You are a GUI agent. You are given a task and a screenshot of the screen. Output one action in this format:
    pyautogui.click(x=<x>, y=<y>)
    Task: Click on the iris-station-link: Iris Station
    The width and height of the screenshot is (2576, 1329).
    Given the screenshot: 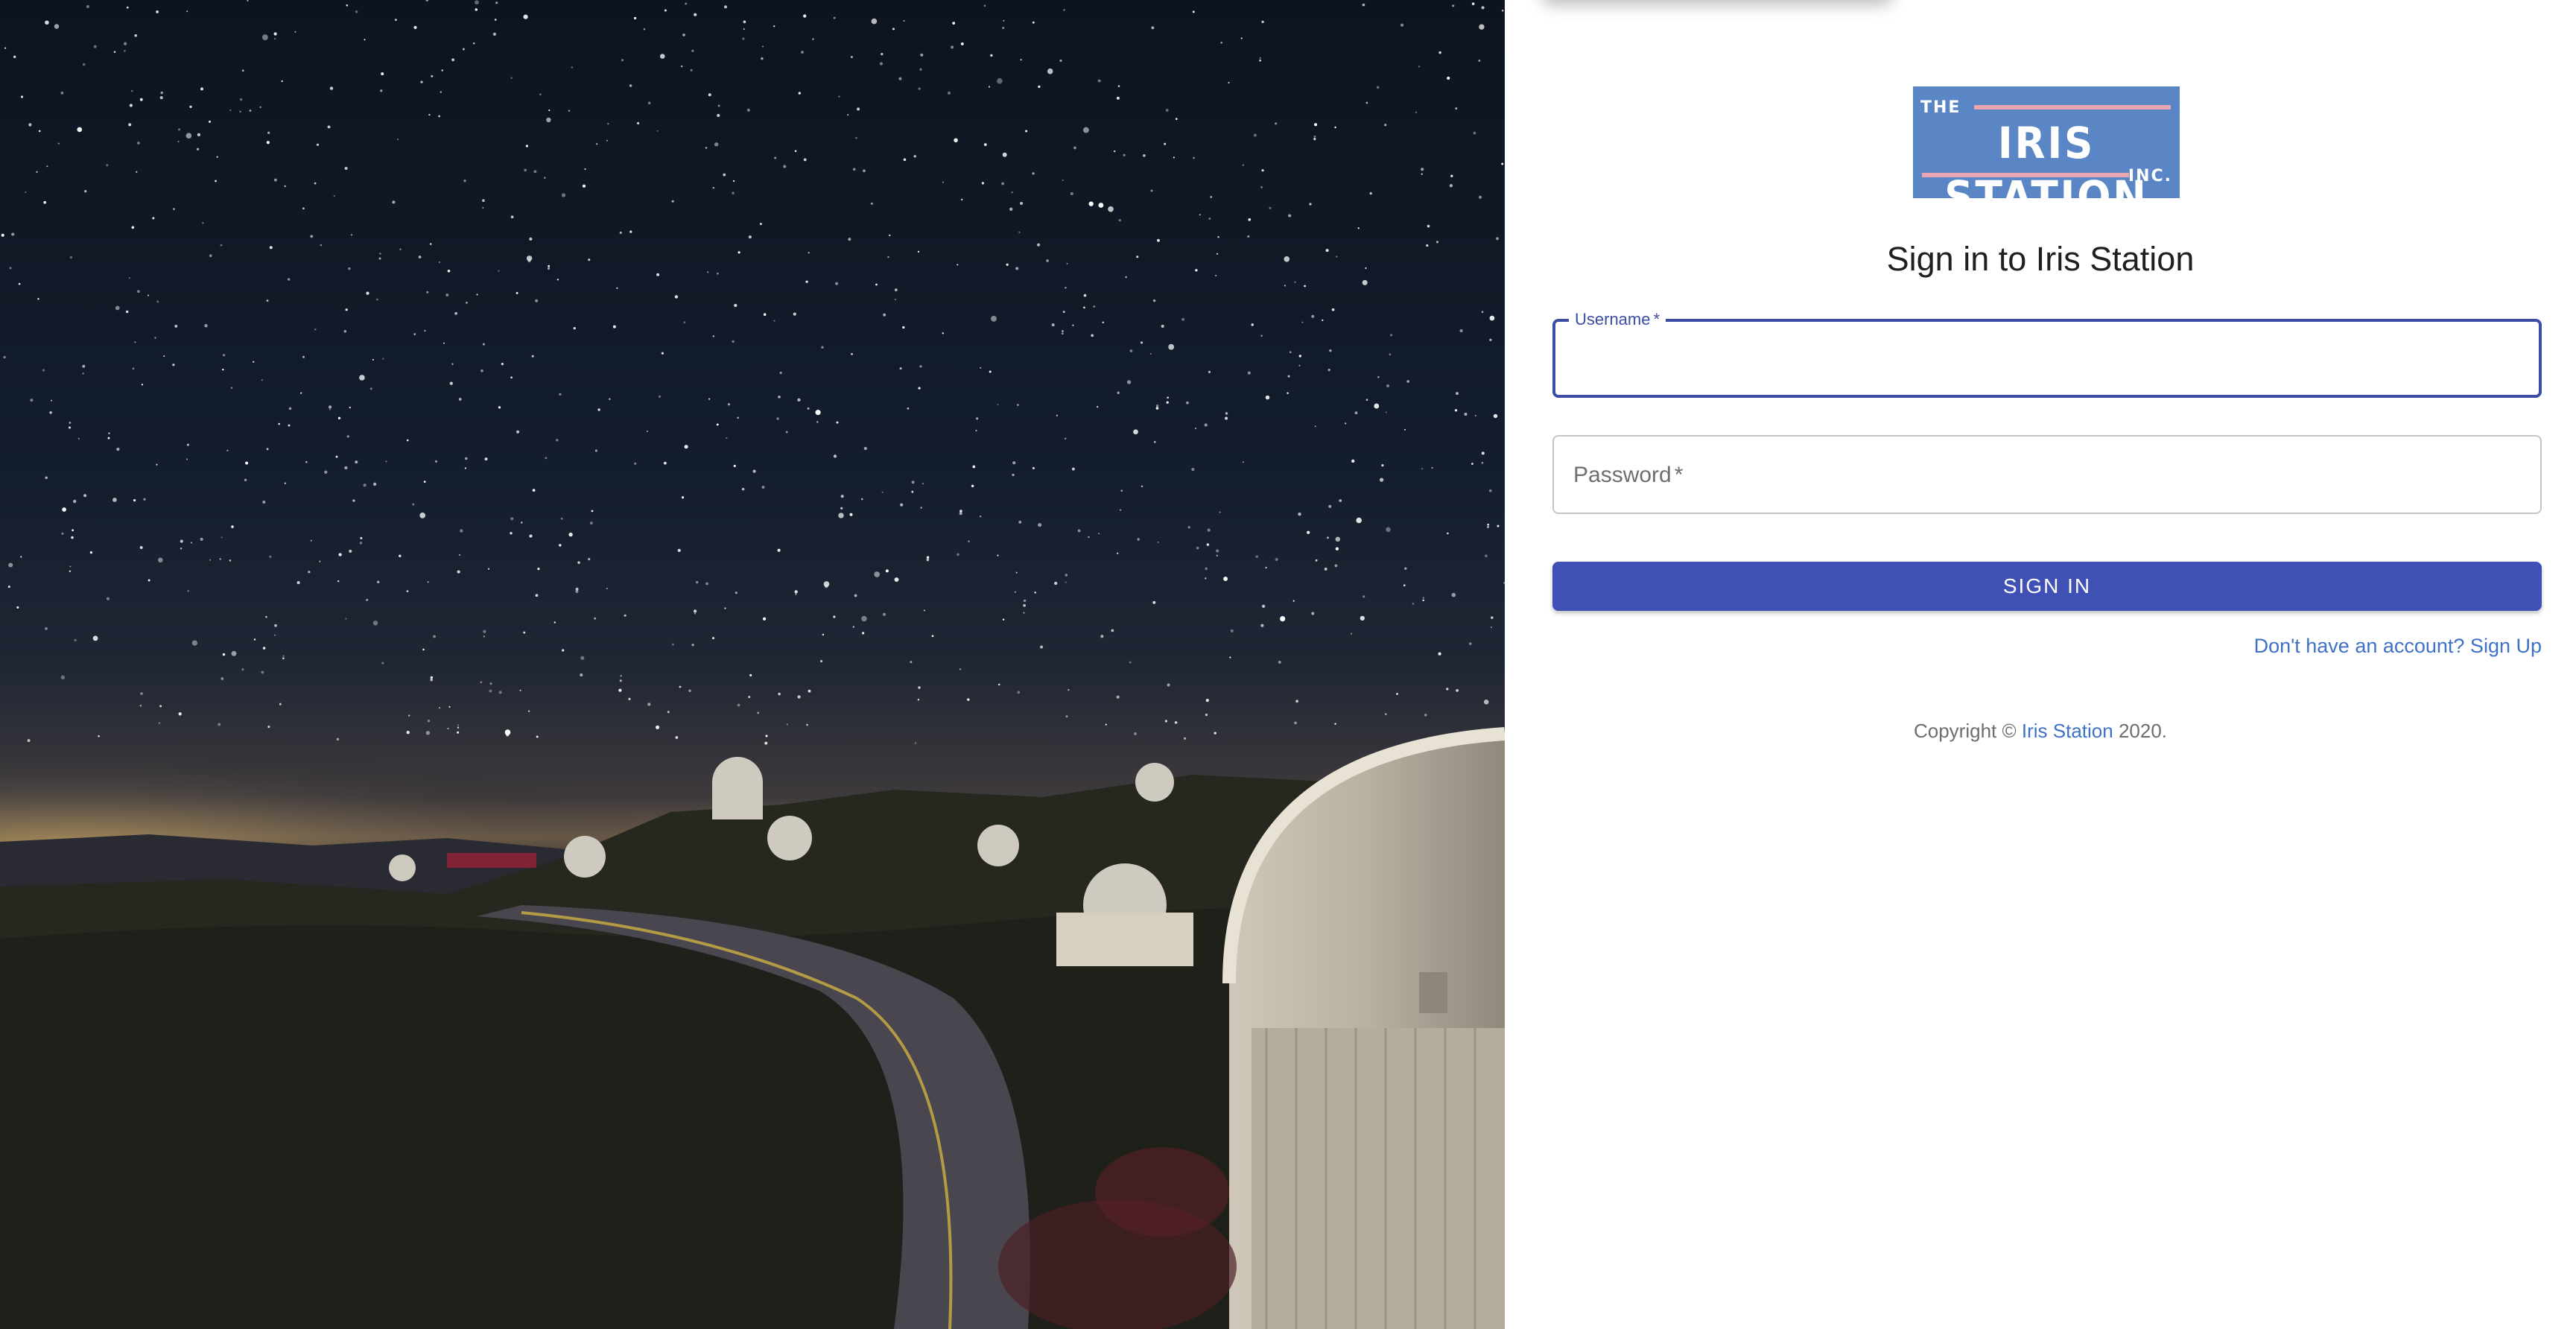 What is the action you would take?
    pyautogui.click(x=2067, y=731)
    